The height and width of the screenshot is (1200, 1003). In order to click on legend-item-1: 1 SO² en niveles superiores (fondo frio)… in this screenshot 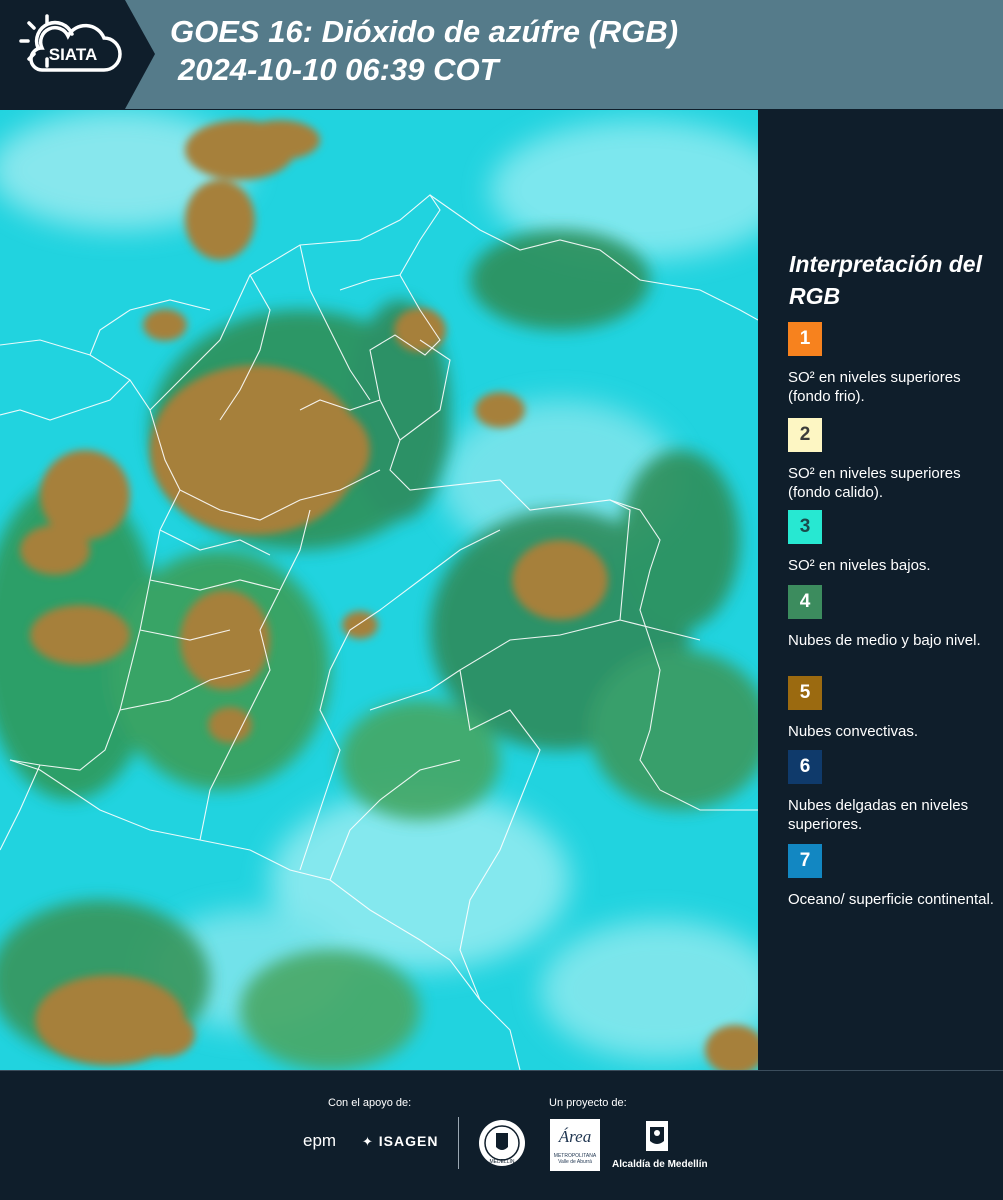, I will do `click(893, 364)`.